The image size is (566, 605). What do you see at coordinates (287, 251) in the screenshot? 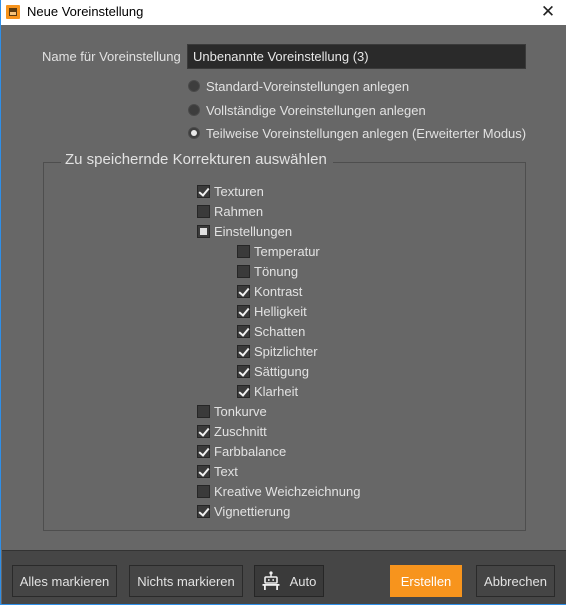
I see `checkbox-label: Temperatur` at bounding box center [287, 251].